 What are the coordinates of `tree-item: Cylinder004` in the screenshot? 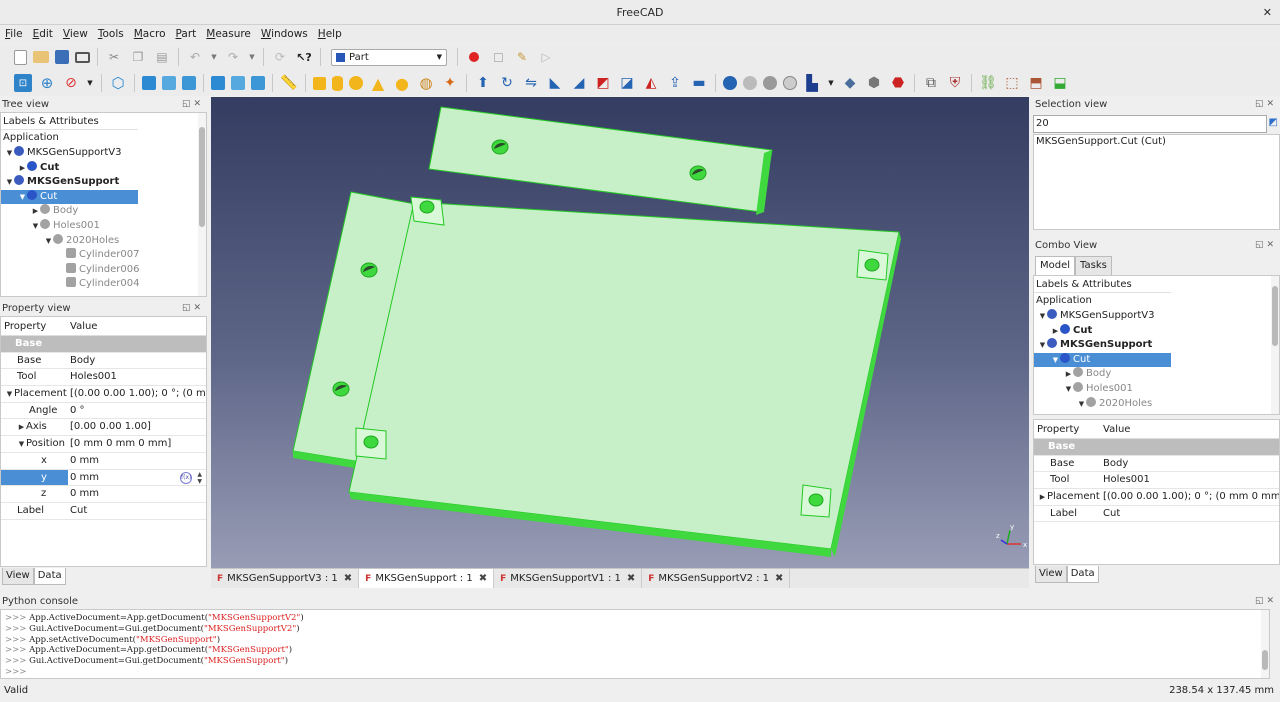 It's located at (103, 284).